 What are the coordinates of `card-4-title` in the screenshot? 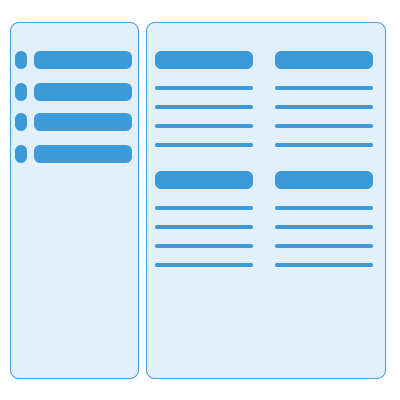 It's located at (324, 180).